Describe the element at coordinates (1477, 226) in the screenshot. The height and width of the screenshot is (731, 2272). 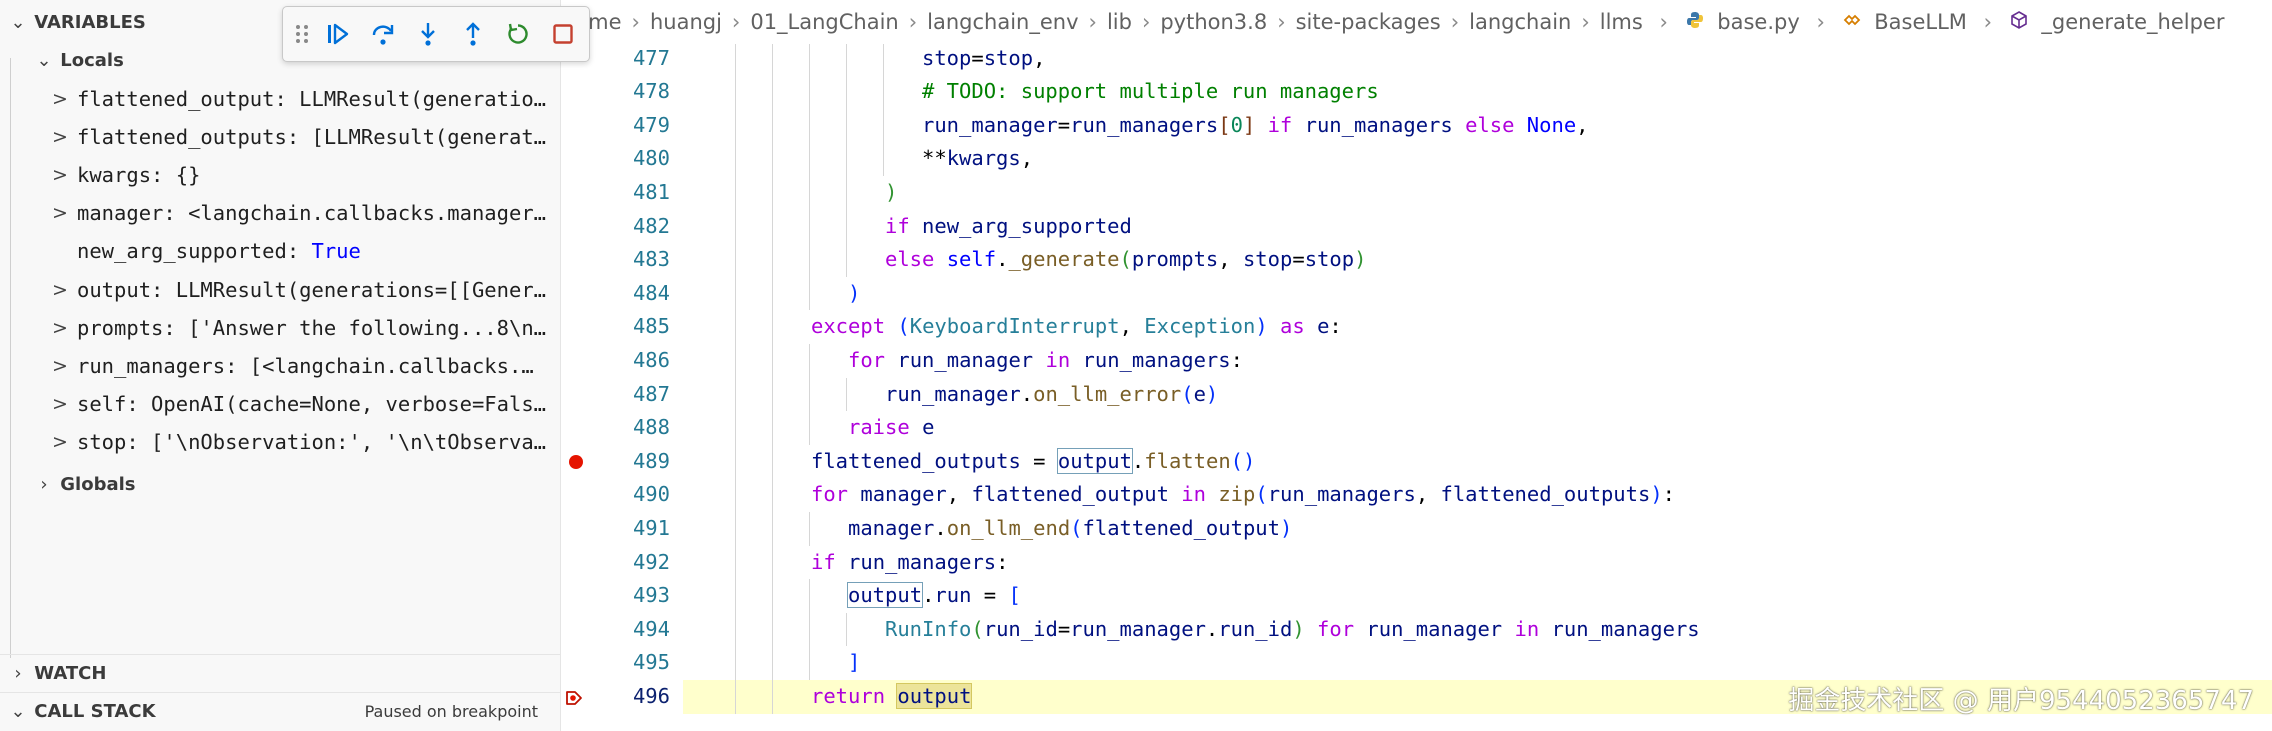
I see `code-line: if new_arg_supported` at that location.